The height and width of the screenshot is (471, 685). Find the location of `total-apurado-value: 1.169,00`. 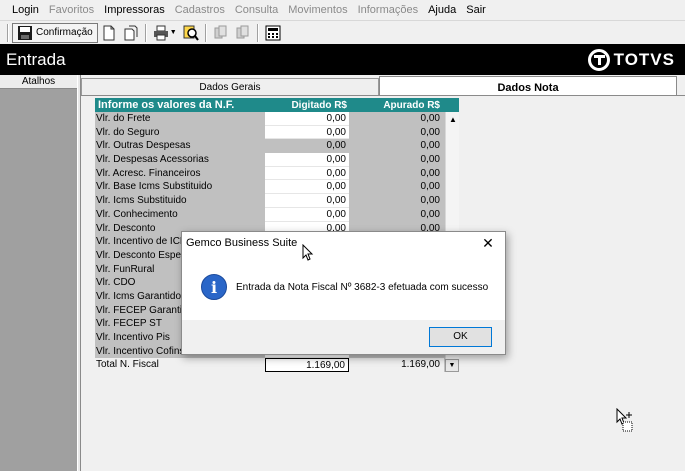

total-apurado-value: 1.169,00 is located at coordinates (396, 365).